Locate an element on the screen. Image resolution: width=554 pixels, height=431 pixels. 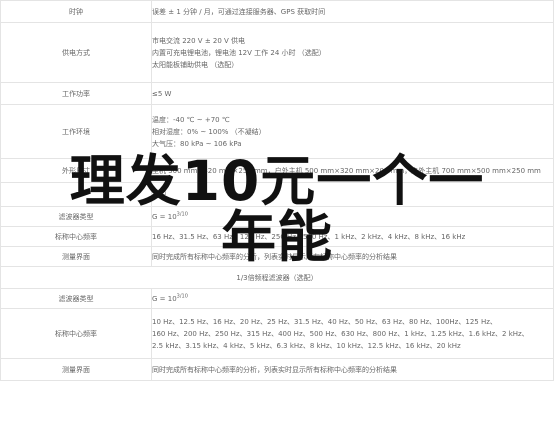
table-row: 1/3倍频程滤波器（选配） is located at coordinates (277, 277).